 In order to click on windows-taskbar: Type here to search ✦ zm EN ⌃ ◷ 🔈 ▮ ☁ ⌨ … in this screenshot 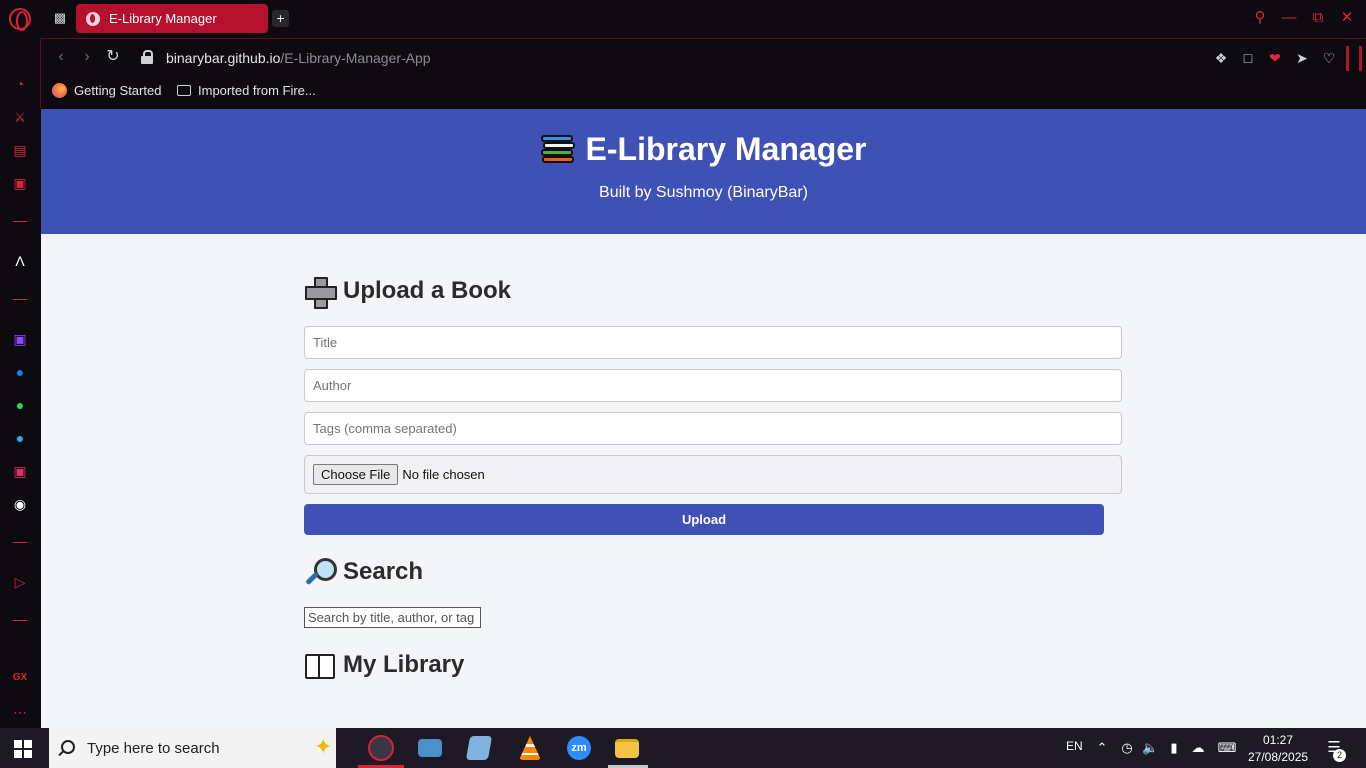, I will do `click(683, 748)`.